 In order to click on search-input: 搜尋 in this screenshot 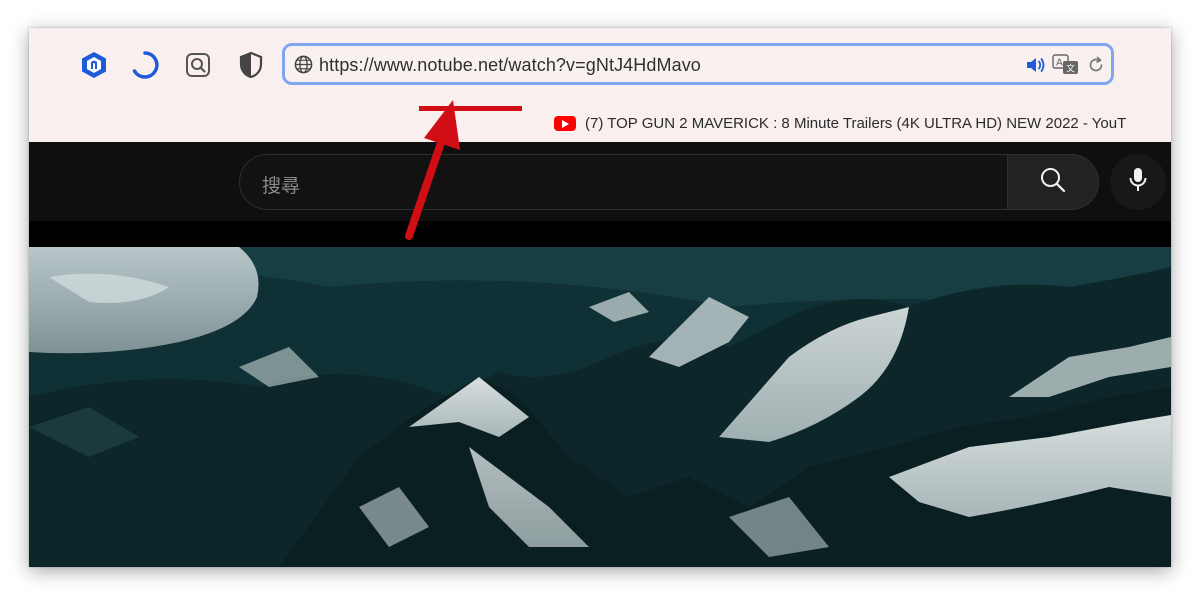, I will do `click(623, 182)`.